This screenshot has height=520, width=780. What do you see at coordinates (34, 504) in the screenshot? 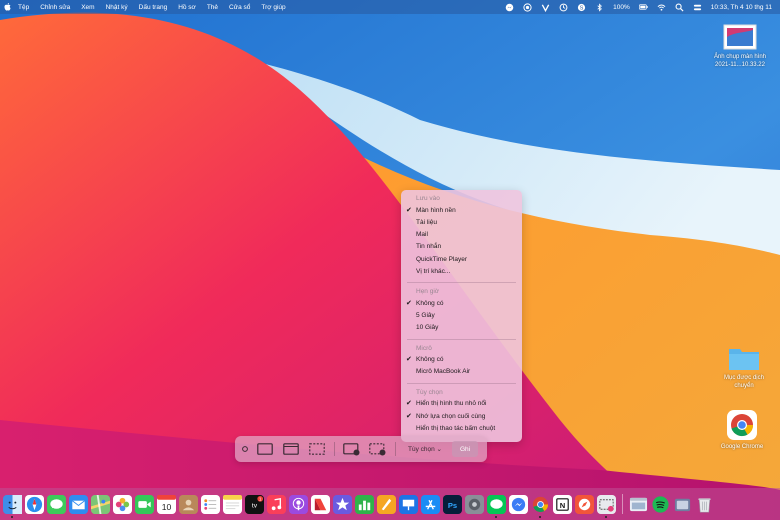
I see `dock-safari` at bounding box center [34, 504].